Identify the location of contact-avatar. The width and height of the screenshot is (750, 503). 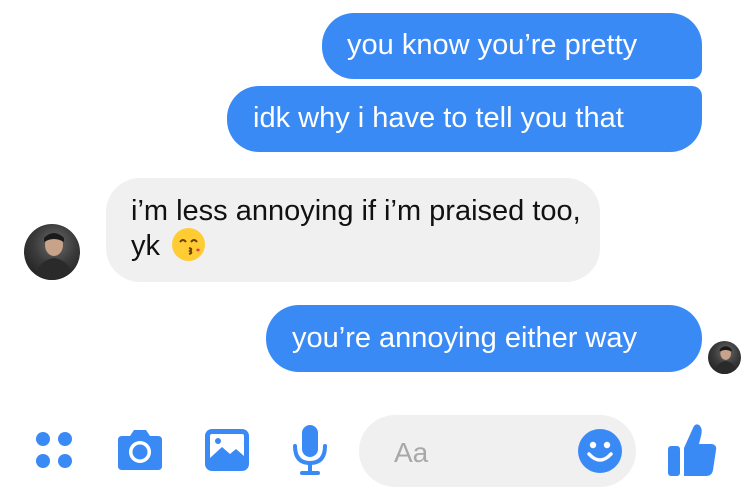
(52, 252).